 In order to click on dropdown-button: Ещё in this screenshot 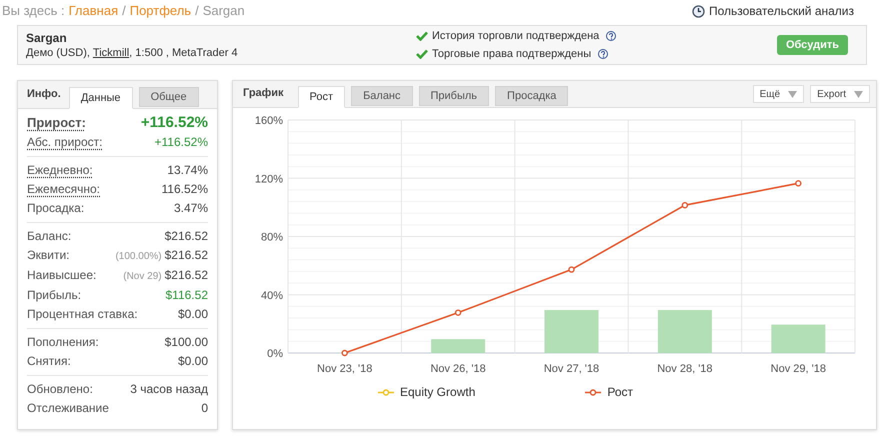, I will do `click(778, 94)`.